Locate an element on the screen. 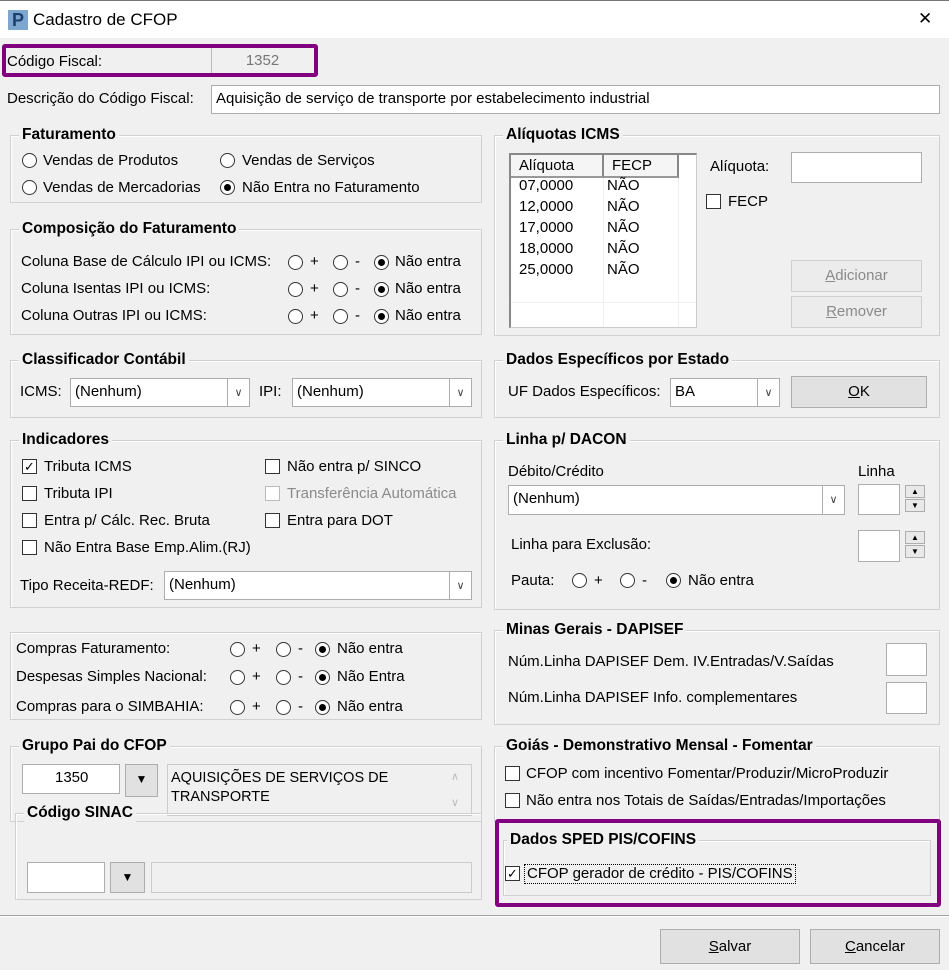 Image resolution: width=949 pixels, height=970 pixels. cell-aliquota: 12,0000 is located at coordinates (546, 207).